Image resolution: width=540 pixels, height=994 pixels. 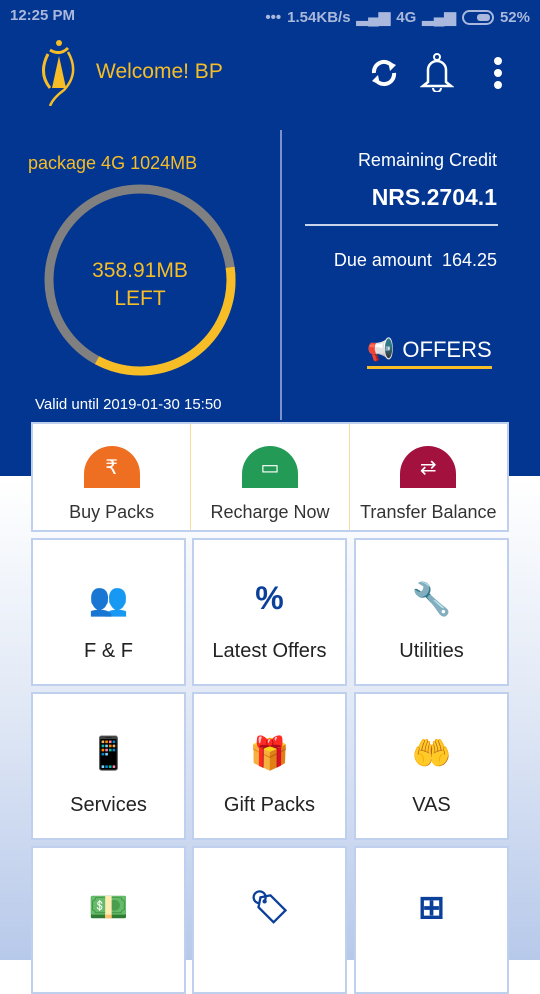 I want to click on quick-label: Buy Packs, so click(x=112, y=512).